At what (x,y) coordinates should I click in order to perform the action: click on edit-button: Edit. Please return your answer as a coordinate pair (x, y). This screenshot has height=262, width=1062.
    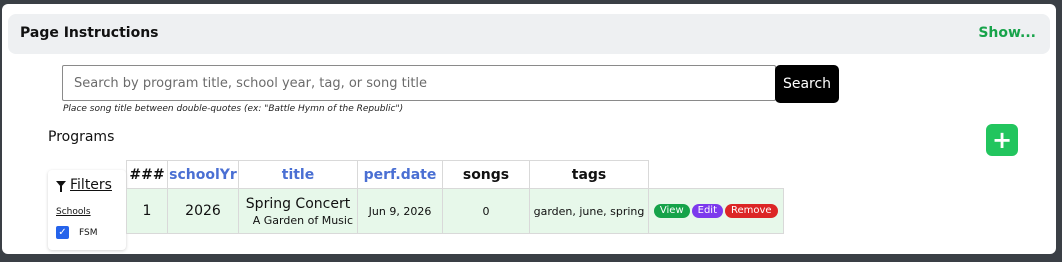
    Looking at the image, I should click on (707, 211).